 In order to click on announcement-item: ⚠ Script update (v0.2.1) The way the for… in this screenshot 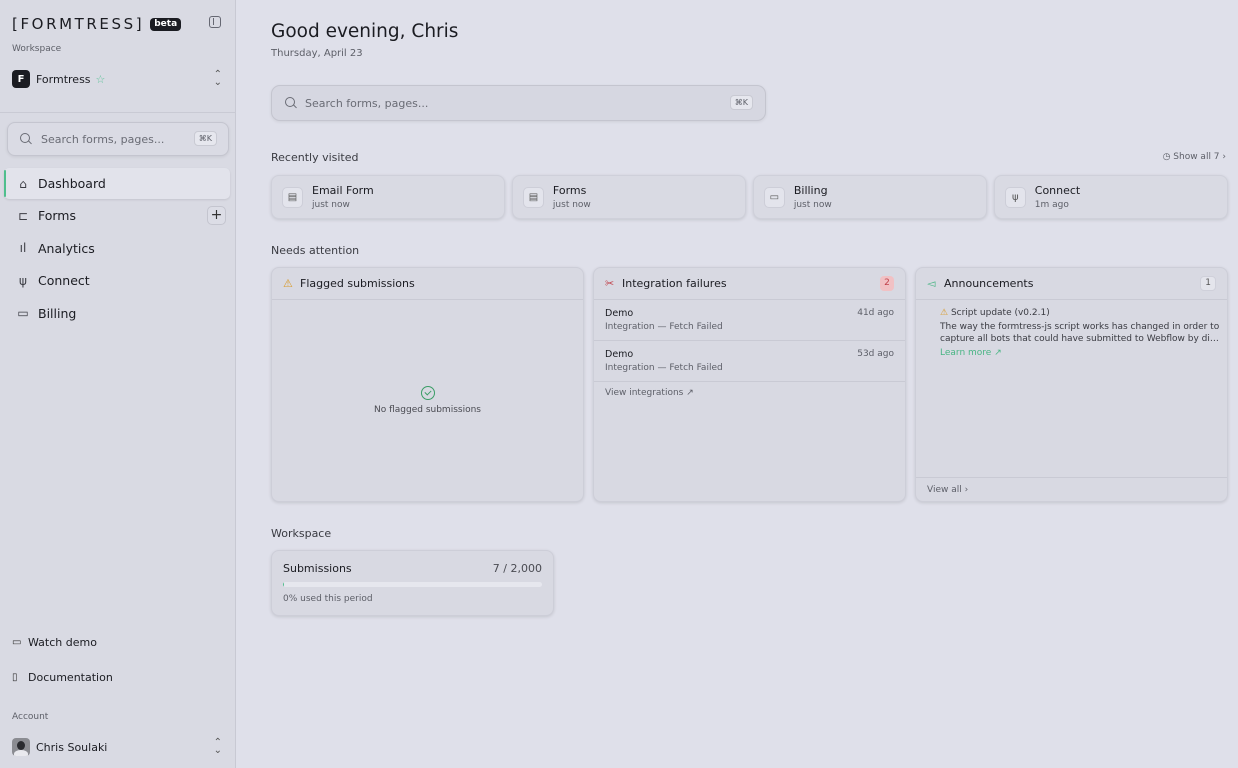, I will do `click(1071, 329)`.